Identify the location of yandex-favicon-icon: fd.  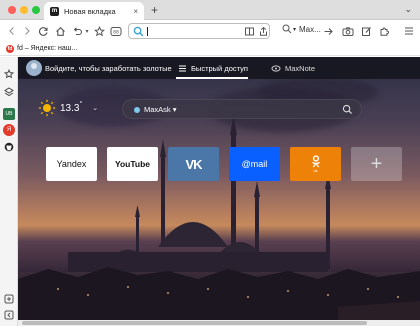
(10, 48).